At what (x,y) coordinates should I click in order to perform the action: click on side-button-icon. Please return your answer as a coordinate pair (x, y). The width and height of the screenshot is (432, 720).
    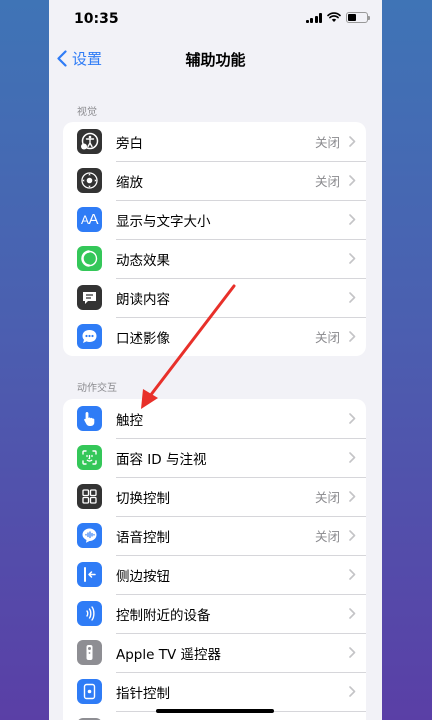
    Looking at the image, I should click on (89, 574).